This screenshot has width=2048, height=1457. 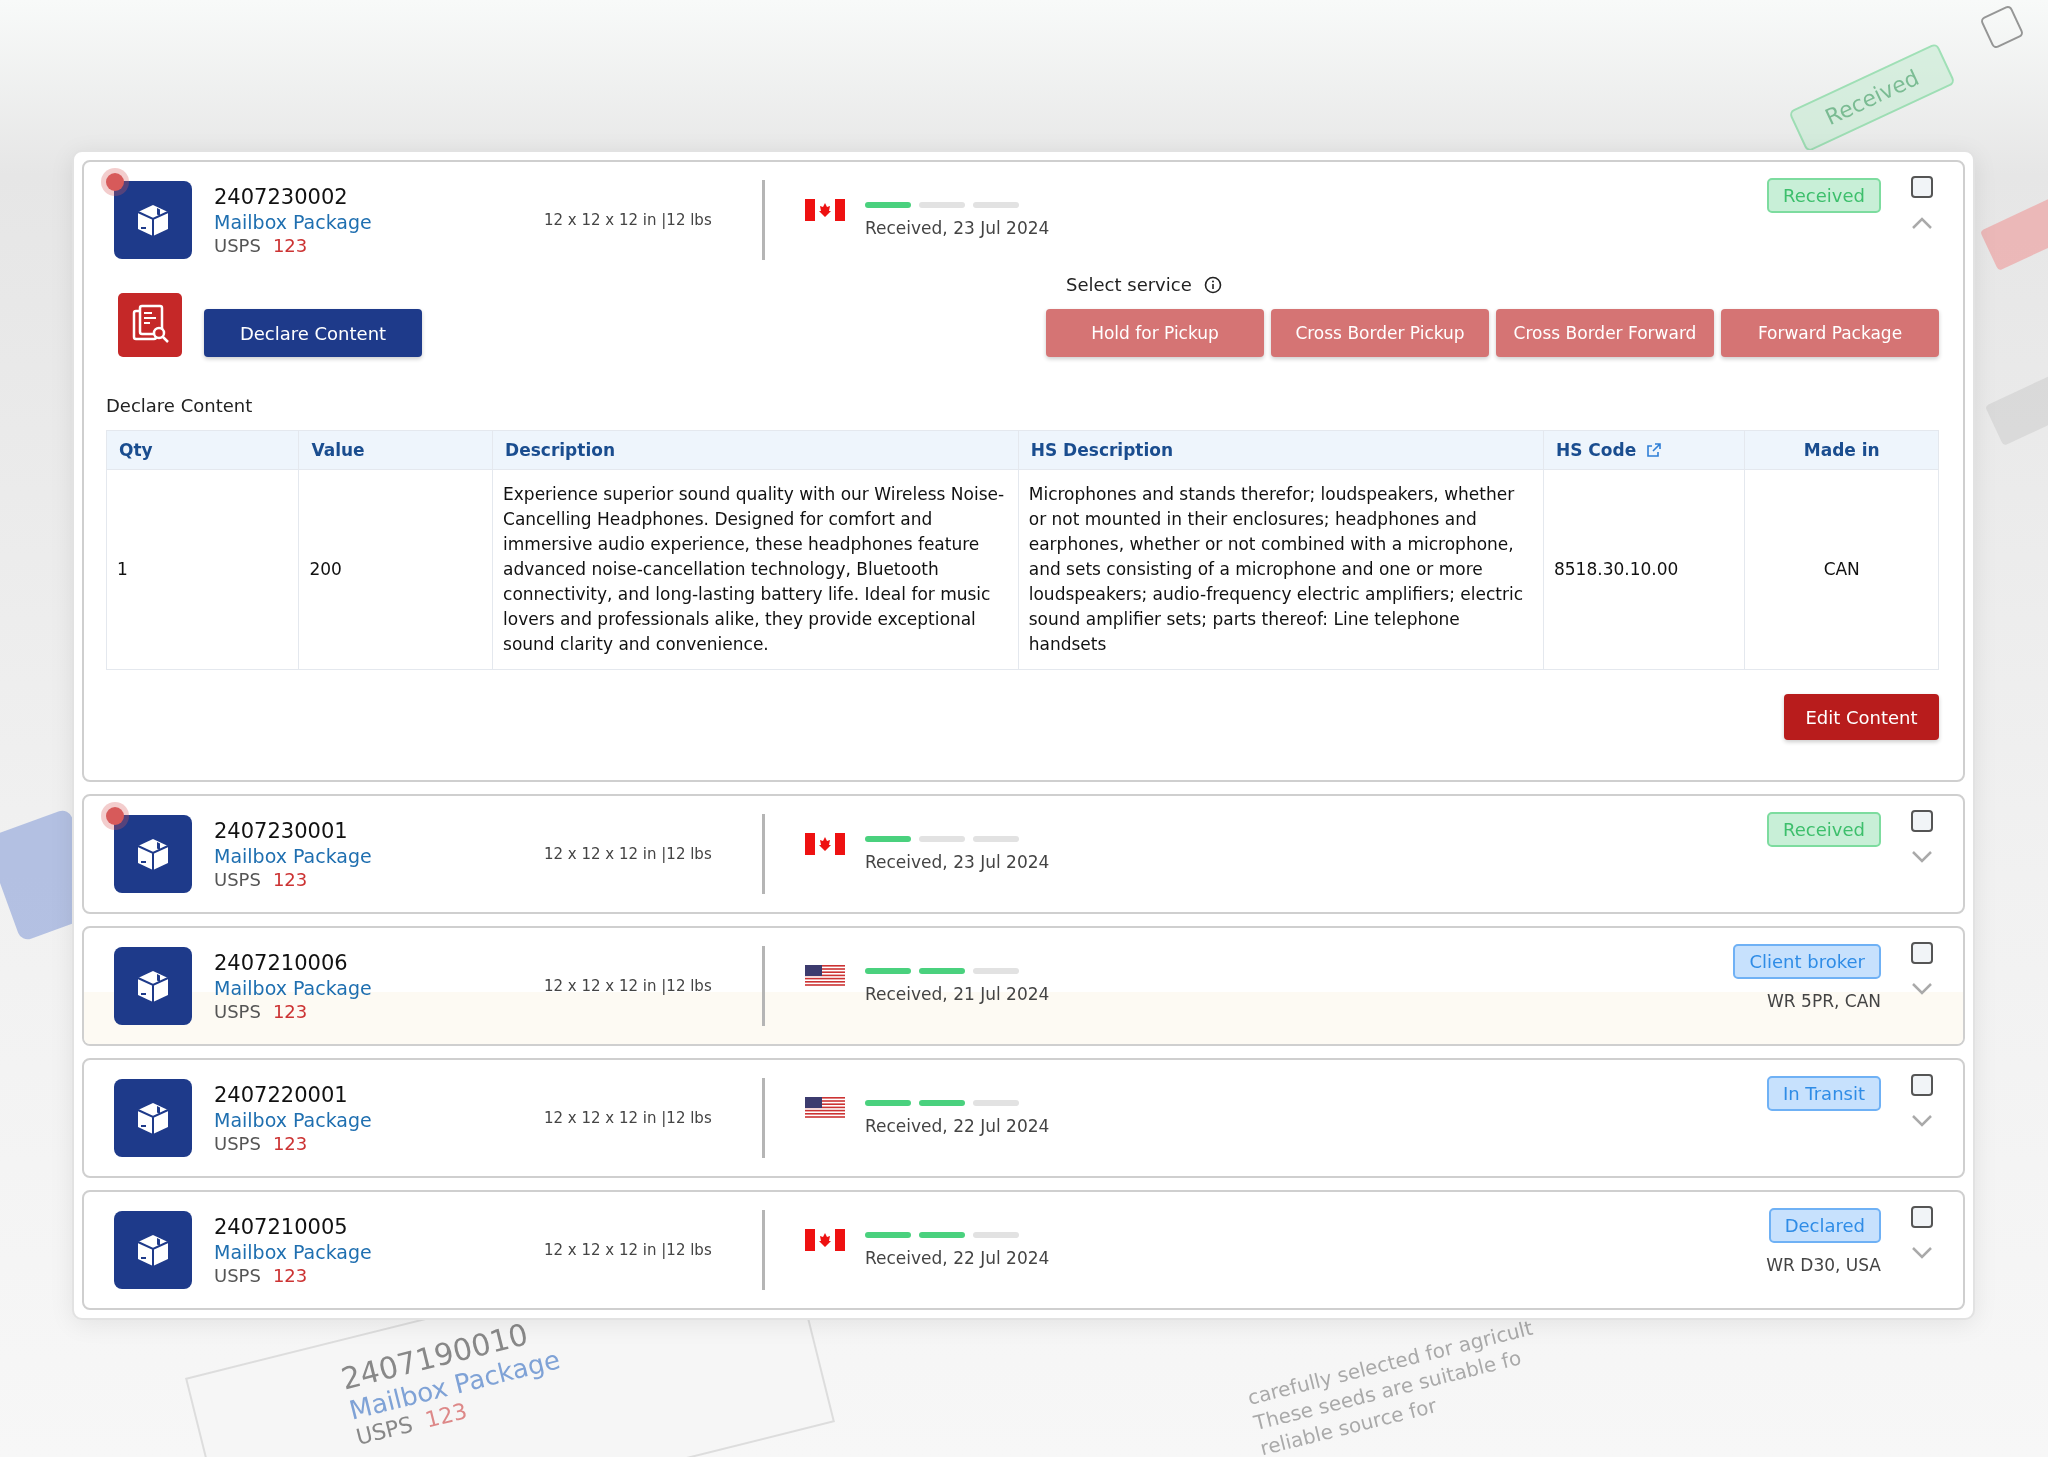 What do you see at coordinates (1281, 450) in the screenshot?
I see `column-header: HS Description` at bounding box center [1281, 450].